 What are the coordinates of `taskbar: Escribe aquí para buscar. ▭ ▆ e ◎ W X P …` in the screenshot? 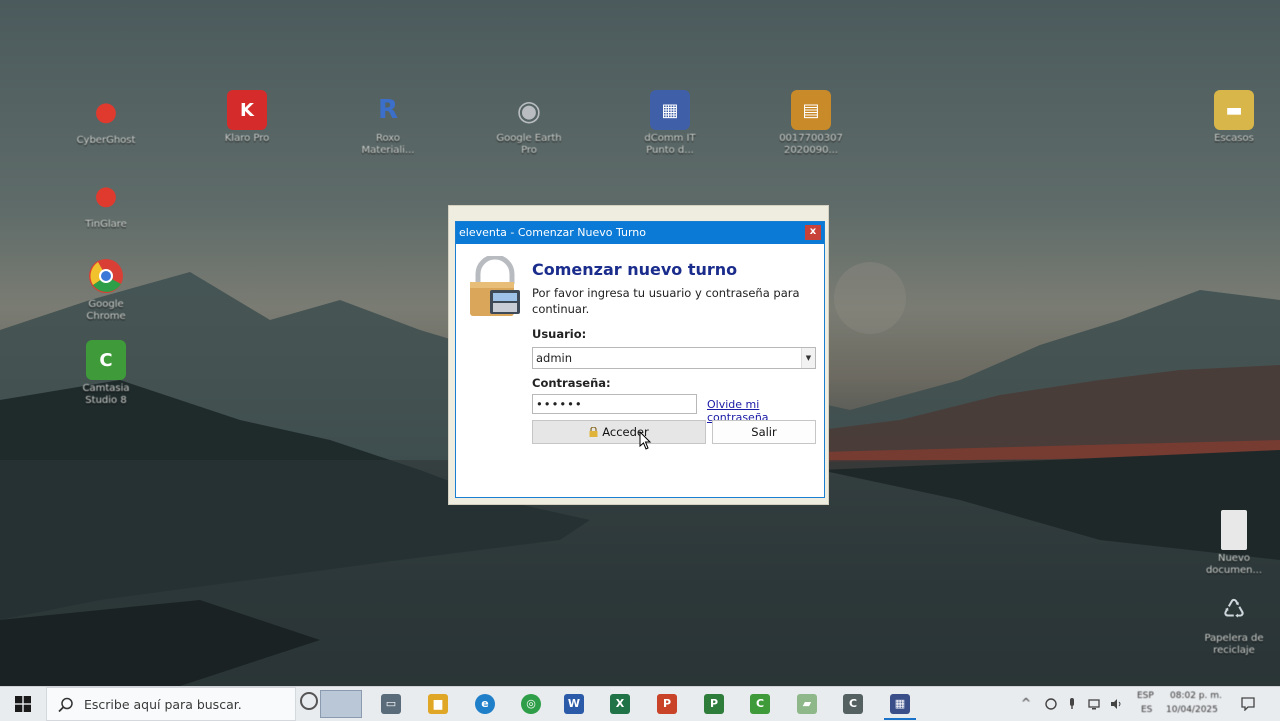 It's located at (640, 703).